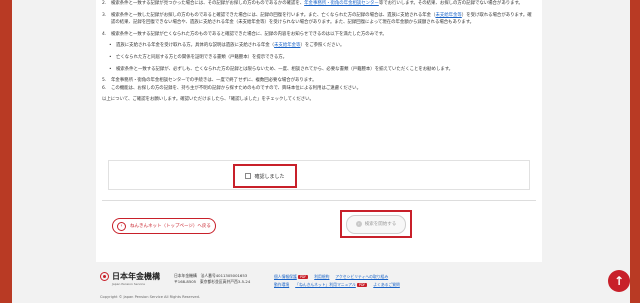  Describe the element at coordinates (248, 176) in the screenshot. I see `checkbox-icon` at that location.